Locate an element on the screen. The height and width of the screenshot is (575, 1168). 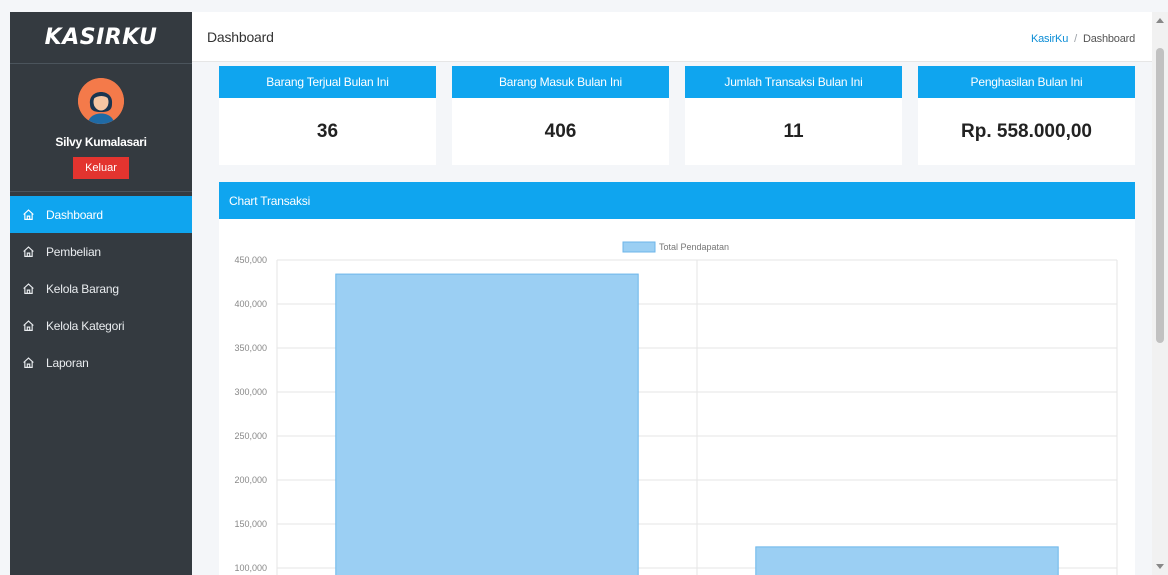
y-tick-label: 150,000 is located at coordinates (250, 524).